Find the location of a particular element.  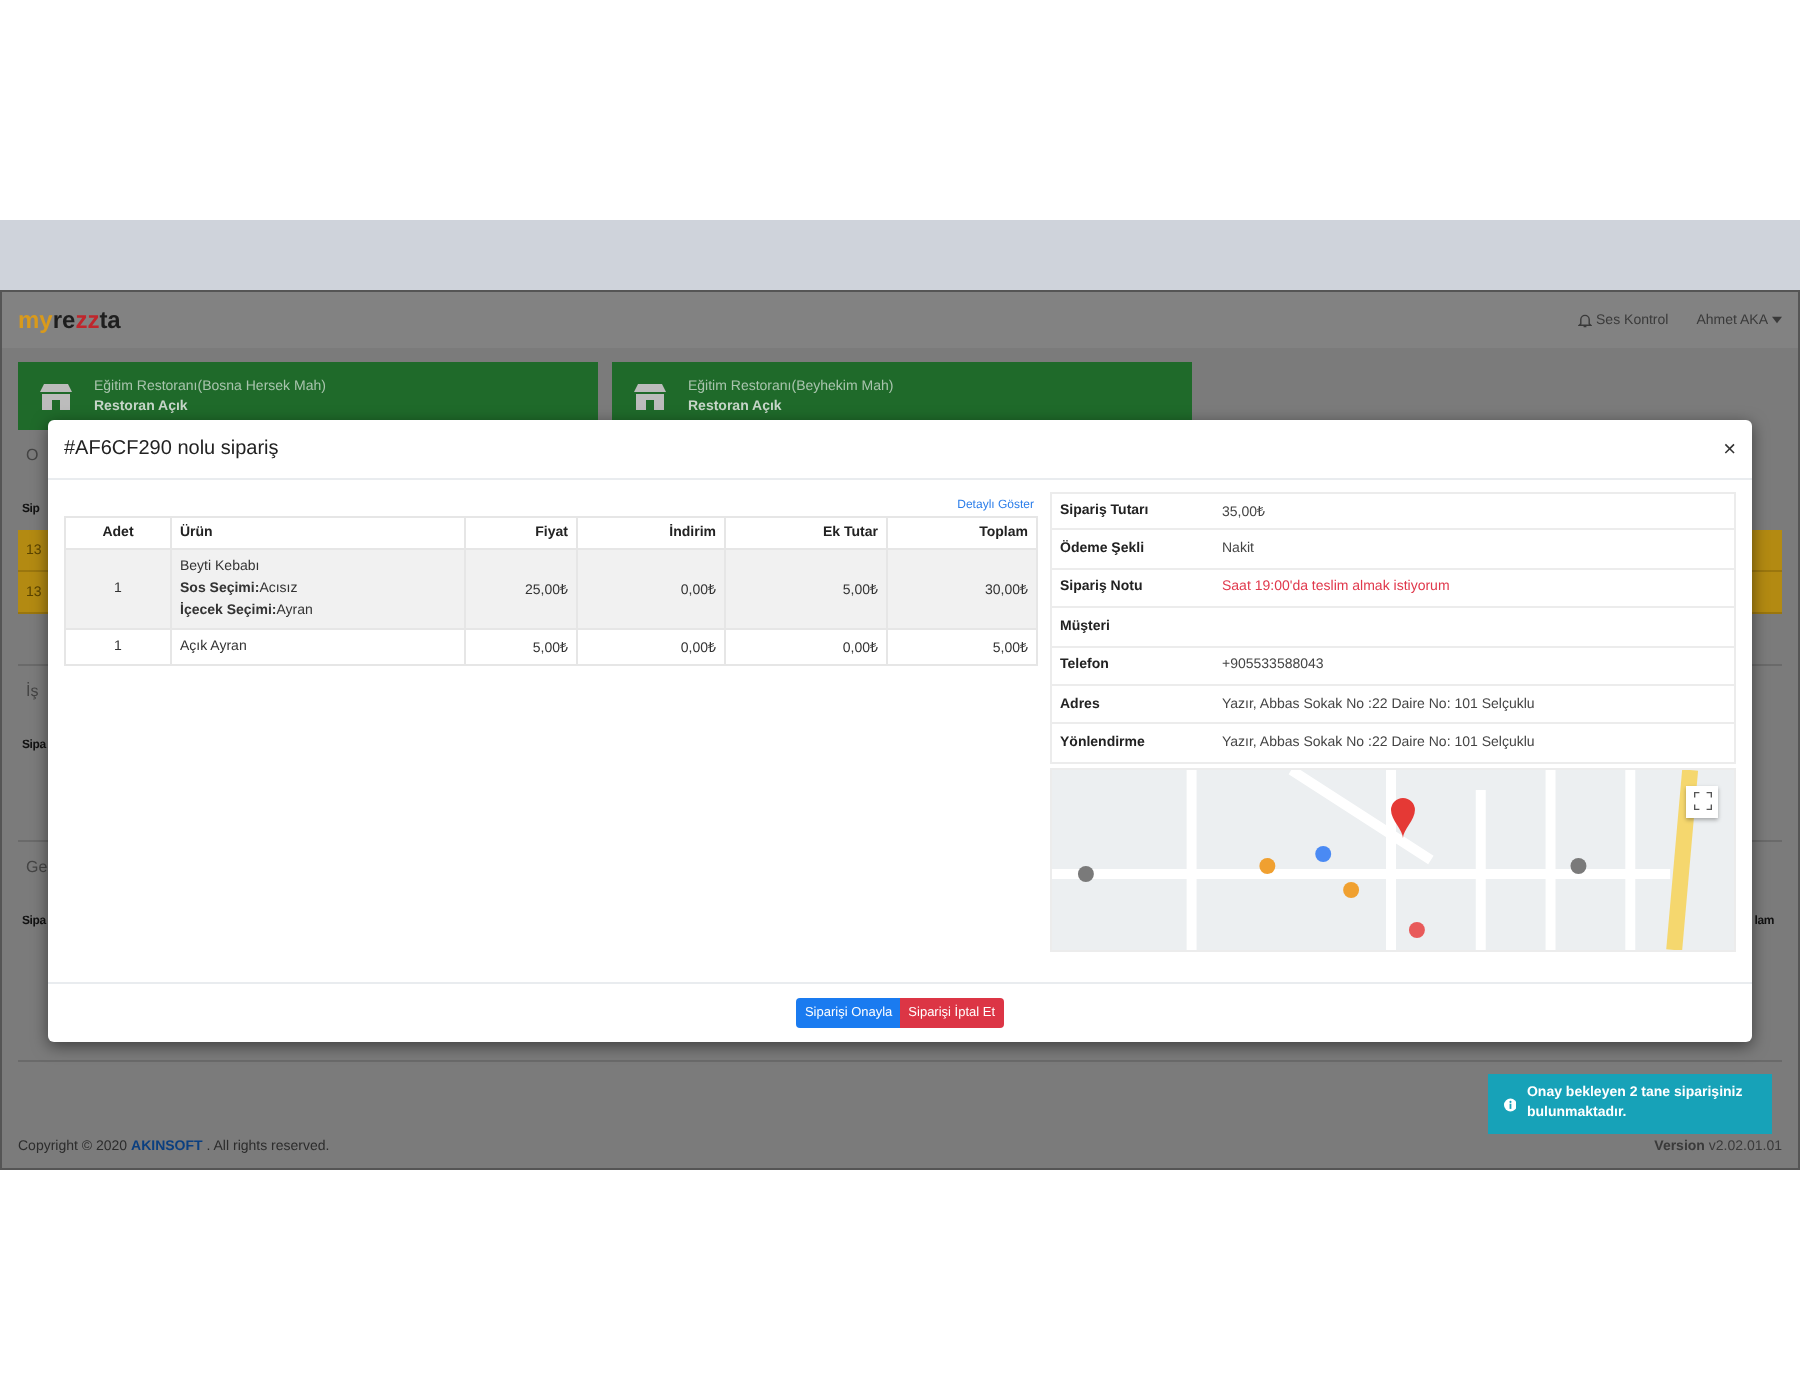

fullscreen-icon is located at coordinates (1702, 801).